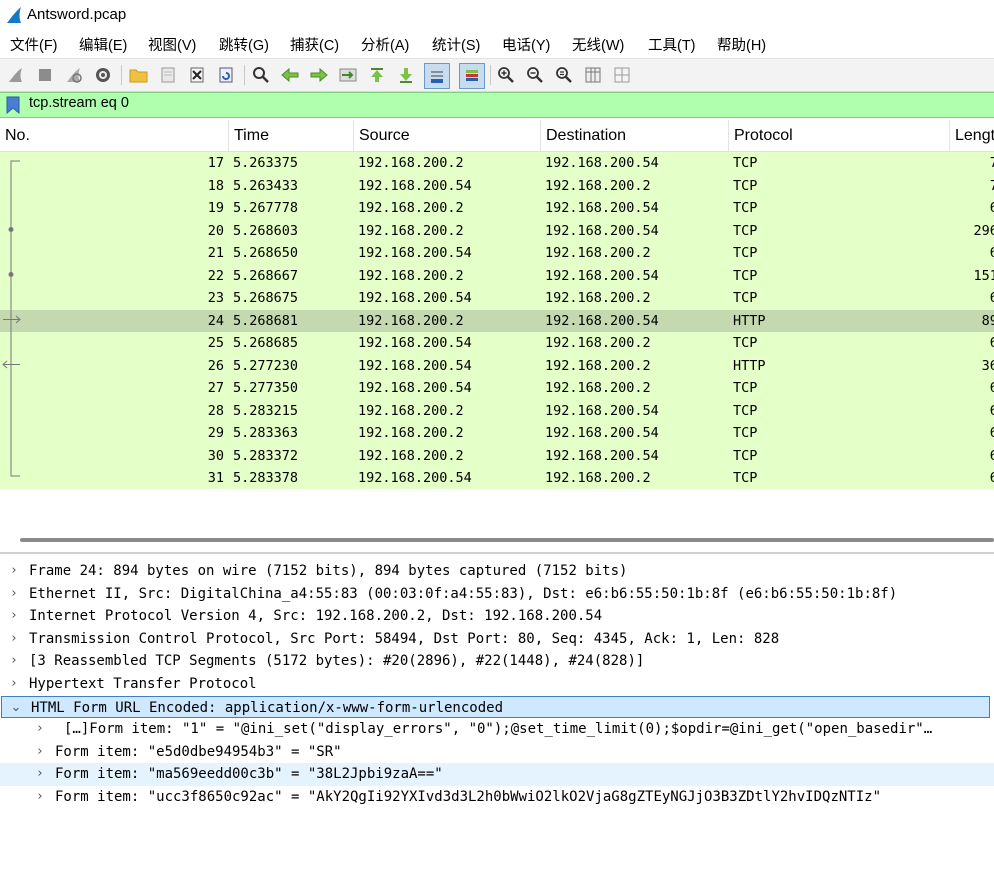  What do you see at coordinates (598, 44) in the screenshot?
I see `menu-wireless: 无线(W)` at bounding box center [598, 44].